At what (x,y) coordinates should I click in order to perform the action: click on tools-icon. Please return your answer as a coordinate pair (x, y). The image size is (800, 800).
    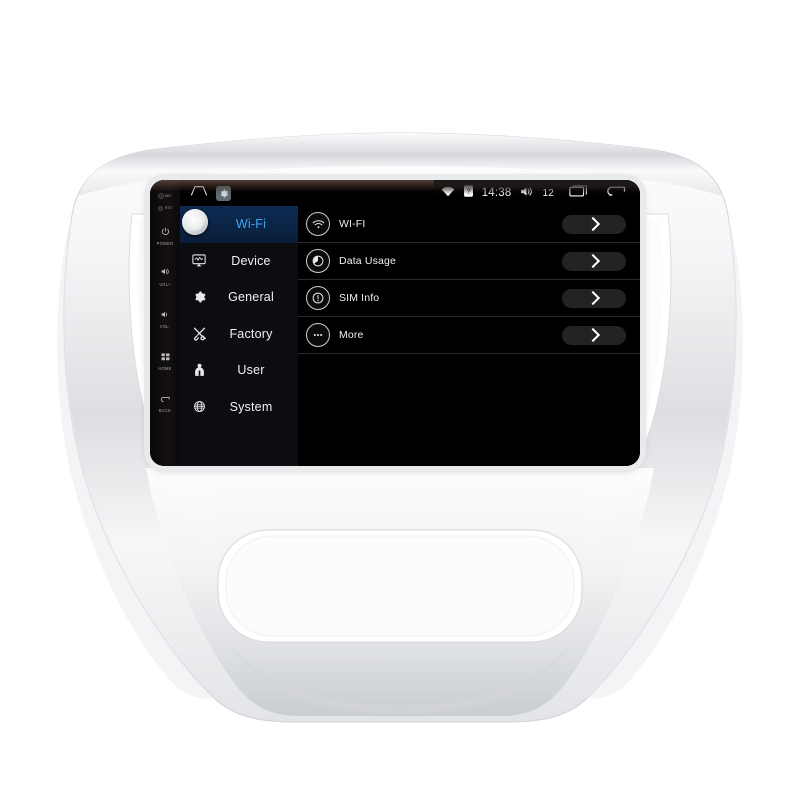
    Looking at the image, I should click on (199, 333).